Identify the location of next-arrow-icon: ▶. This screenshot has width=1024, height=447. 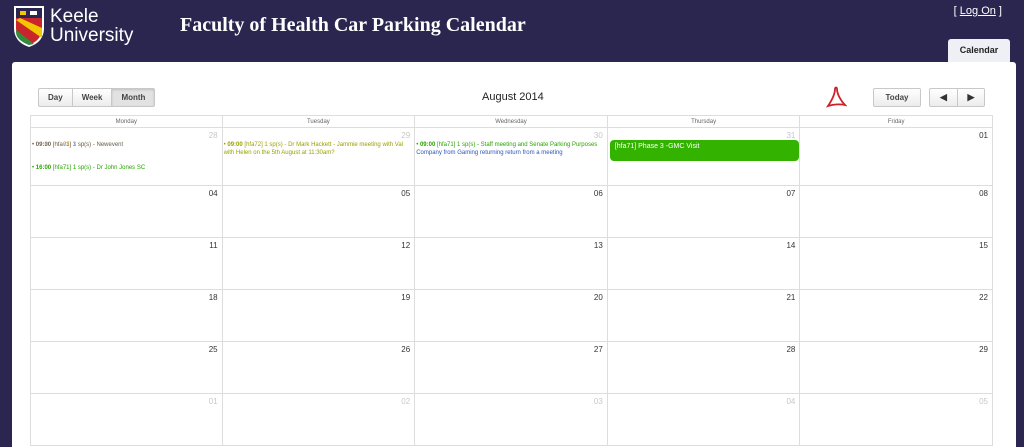
(971, 97).